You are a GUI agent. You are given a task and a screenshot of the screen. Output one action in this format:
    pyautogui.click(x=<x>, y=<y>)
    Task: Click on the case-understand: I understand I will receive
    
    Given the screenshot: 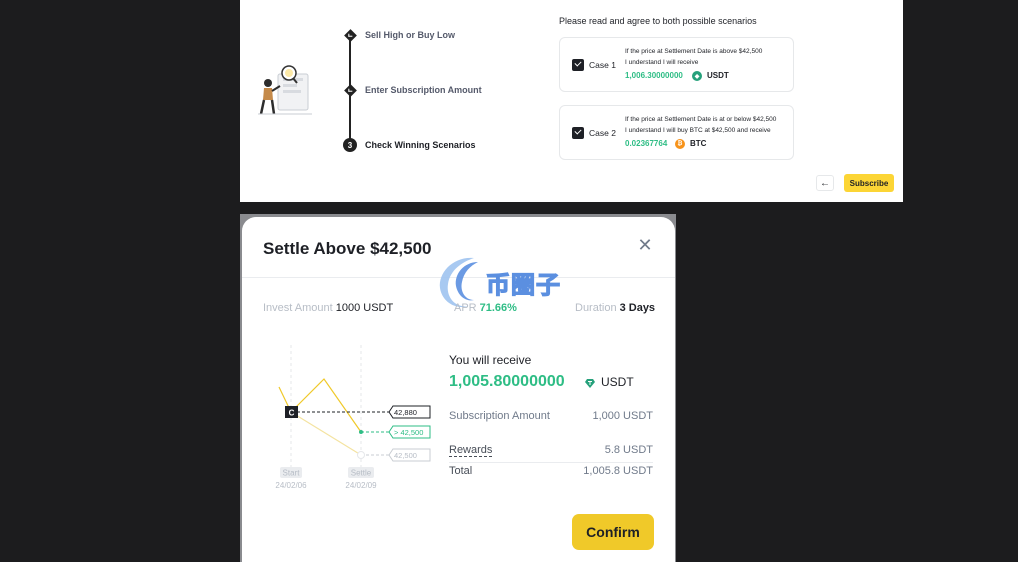 What is the action you would take?
    pyautogui.click(x=662, y=62)
    